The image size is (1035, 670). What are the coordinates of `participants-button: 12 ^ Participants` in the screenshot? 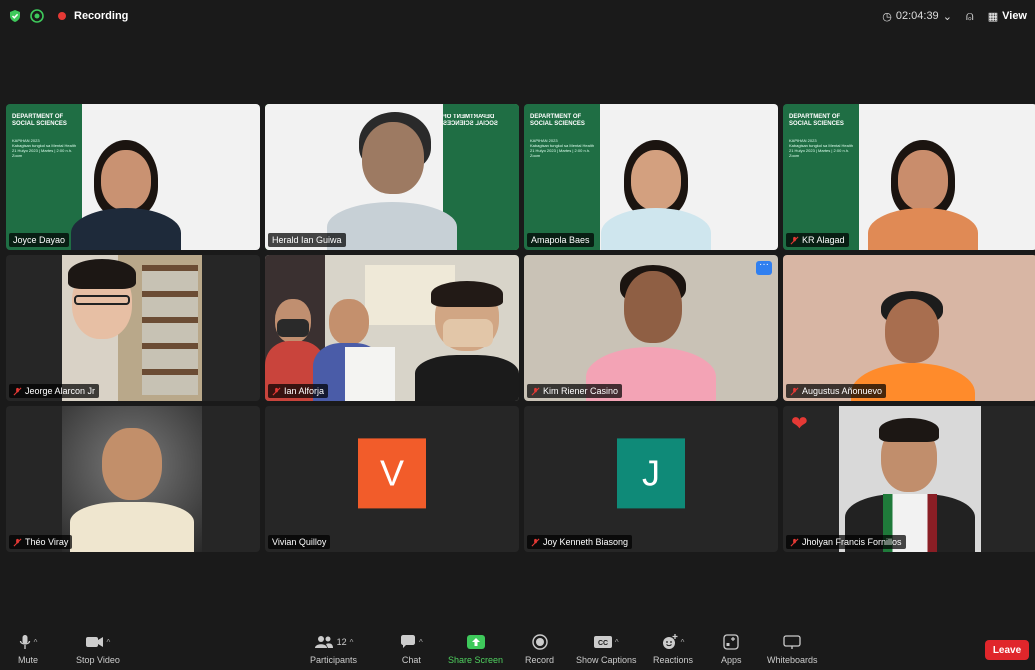 It's located at (333, 648).